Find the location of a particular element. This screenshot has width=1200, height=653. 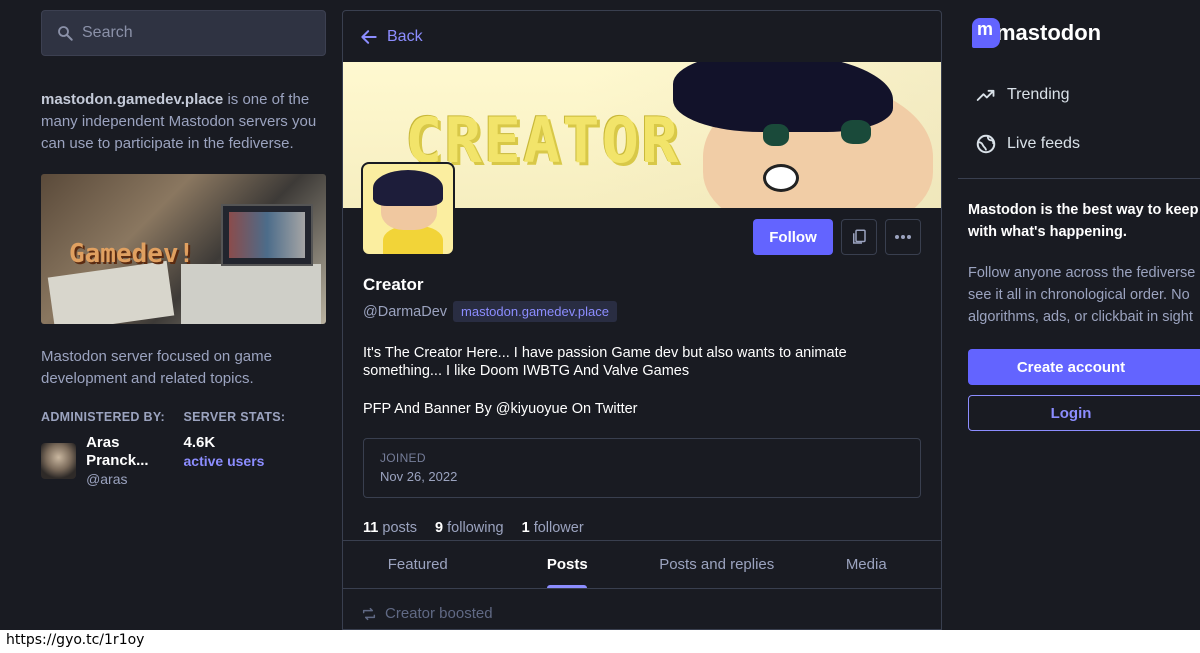

joined-box: JOINED Nov 26, 2022 is located at coordinates (642, 468).